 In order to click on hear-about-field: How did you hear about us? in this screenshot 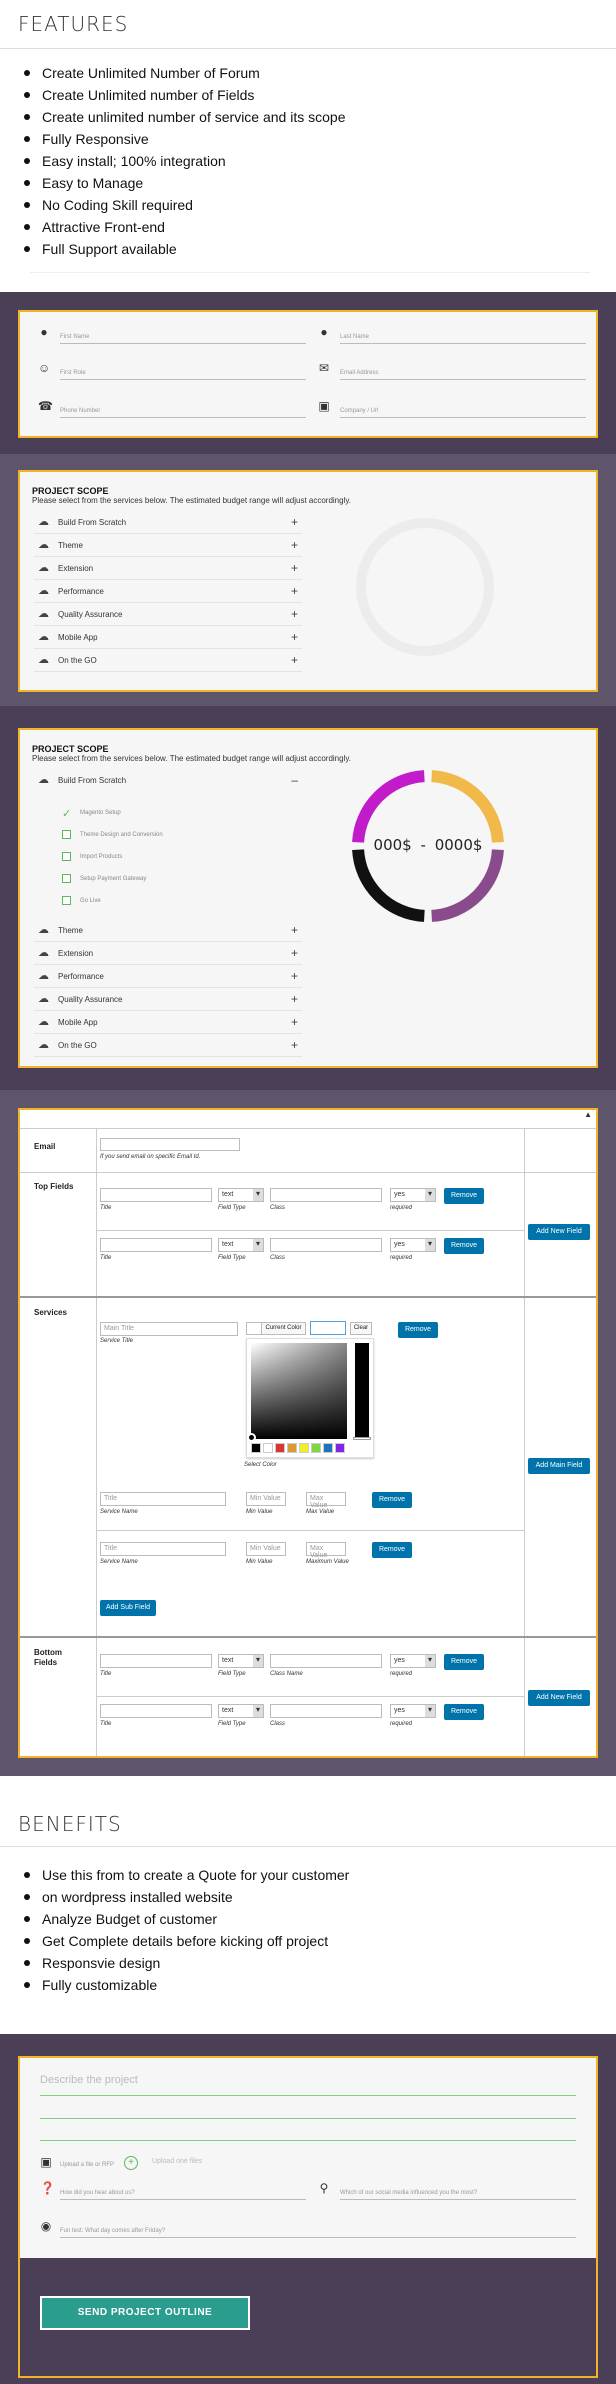, I will do `click(183, 2190)`.